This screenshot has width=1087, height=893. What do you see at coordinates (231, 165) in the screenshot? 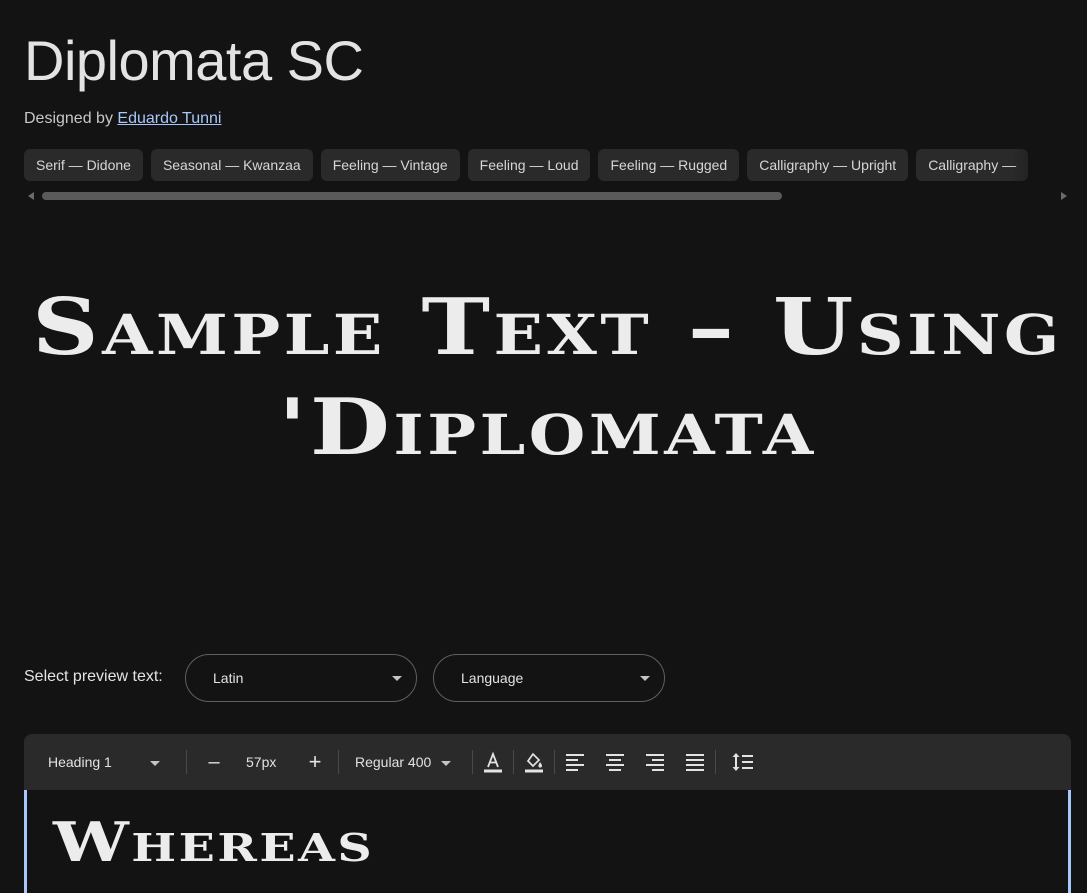
I see `tag-seasonal-kwanzaa: Seasonal — Kwanzaa` at bounding box center [231, 165].